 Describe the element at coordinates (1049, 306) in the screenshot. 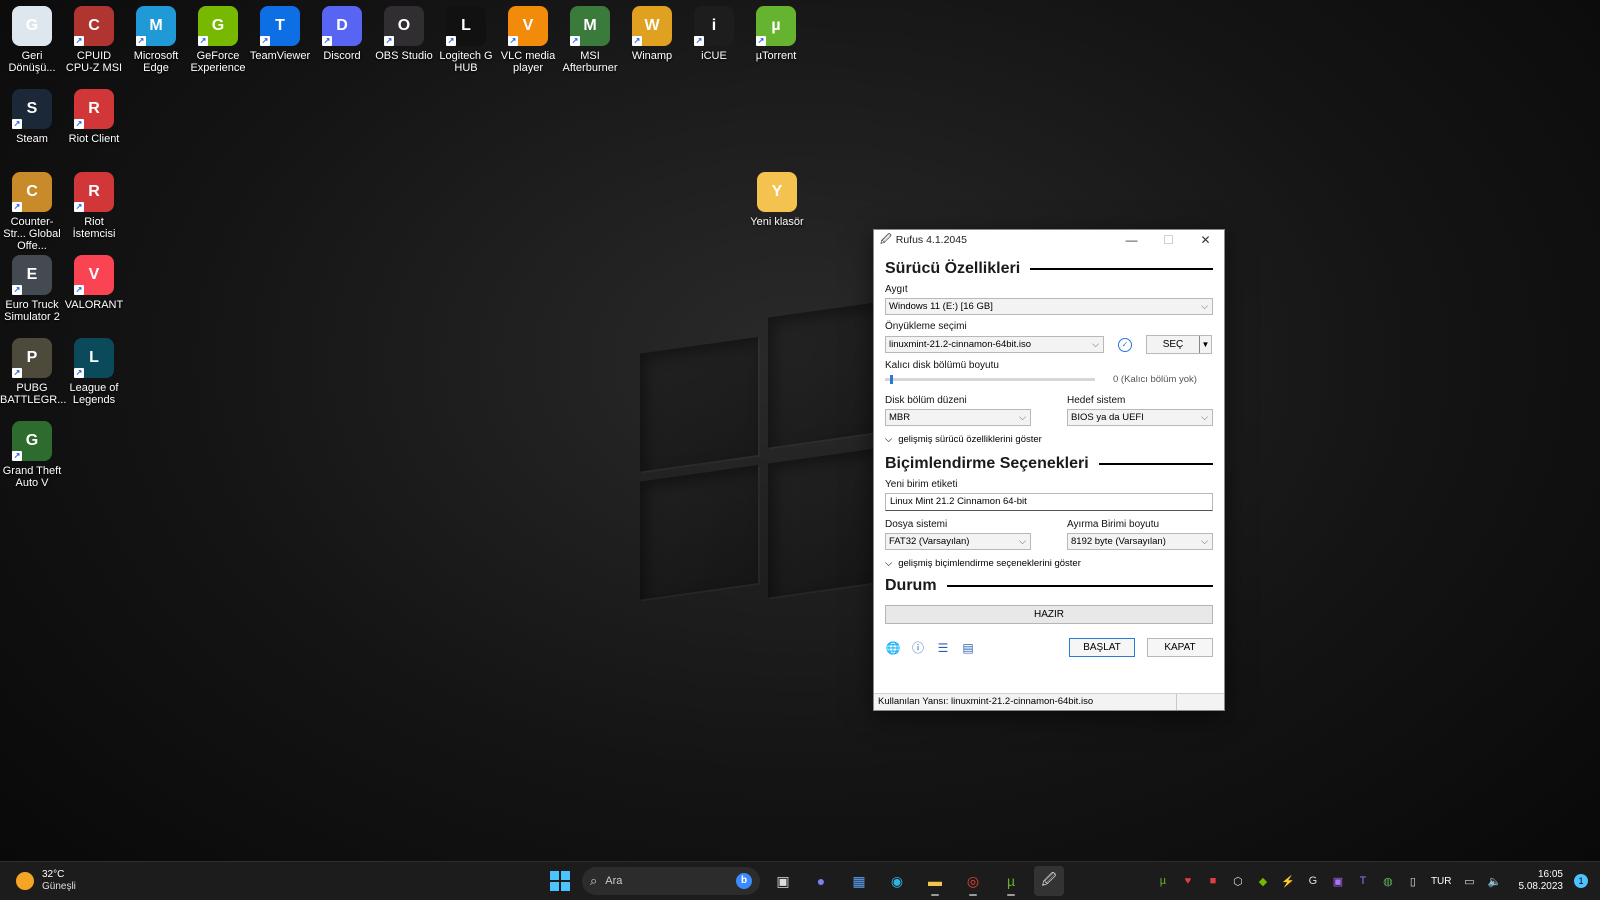

I see `device-dropdown: Windows 11 (E:) [16 GB] ⌵` at that location.